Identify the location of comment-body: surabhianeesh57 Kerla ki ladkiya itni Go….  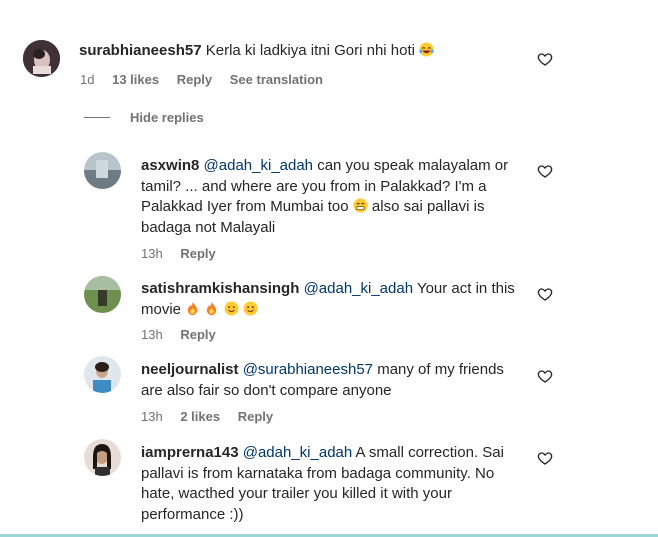
(299, 51).